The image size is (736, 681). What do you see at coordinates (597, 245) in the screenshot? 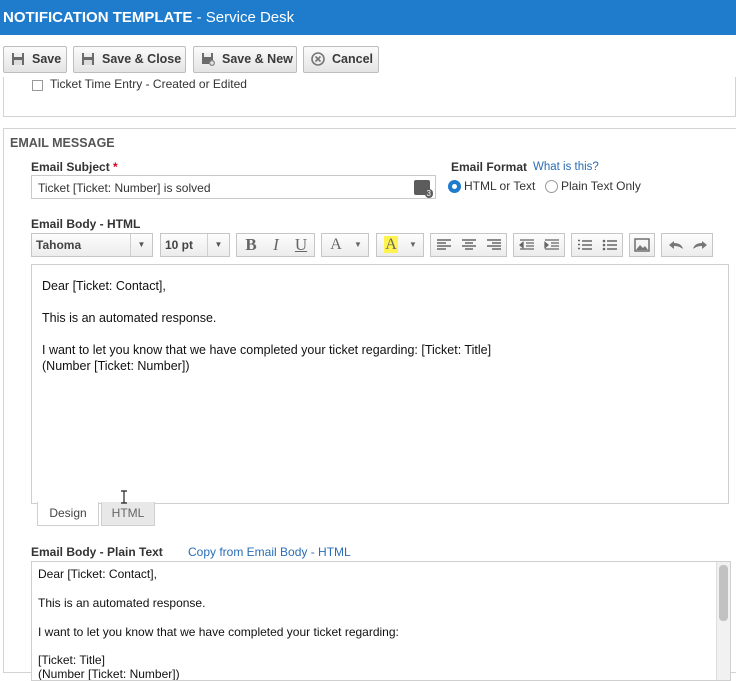
I see `list-group` at bounding box center [597, 245].